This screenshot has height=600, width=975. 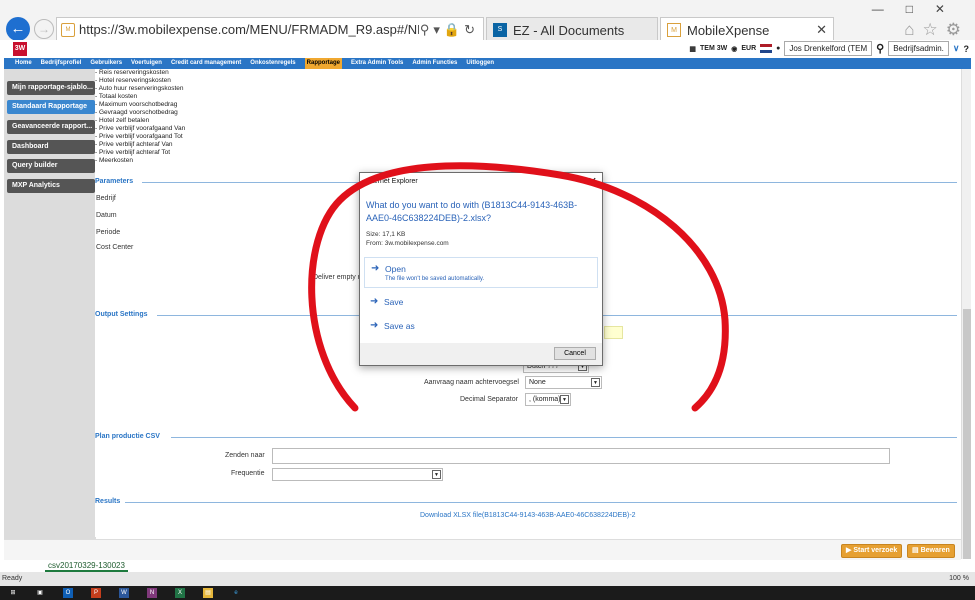 I want to click on menu-item: Extra Admin Tools, so click(x=377, y=63).